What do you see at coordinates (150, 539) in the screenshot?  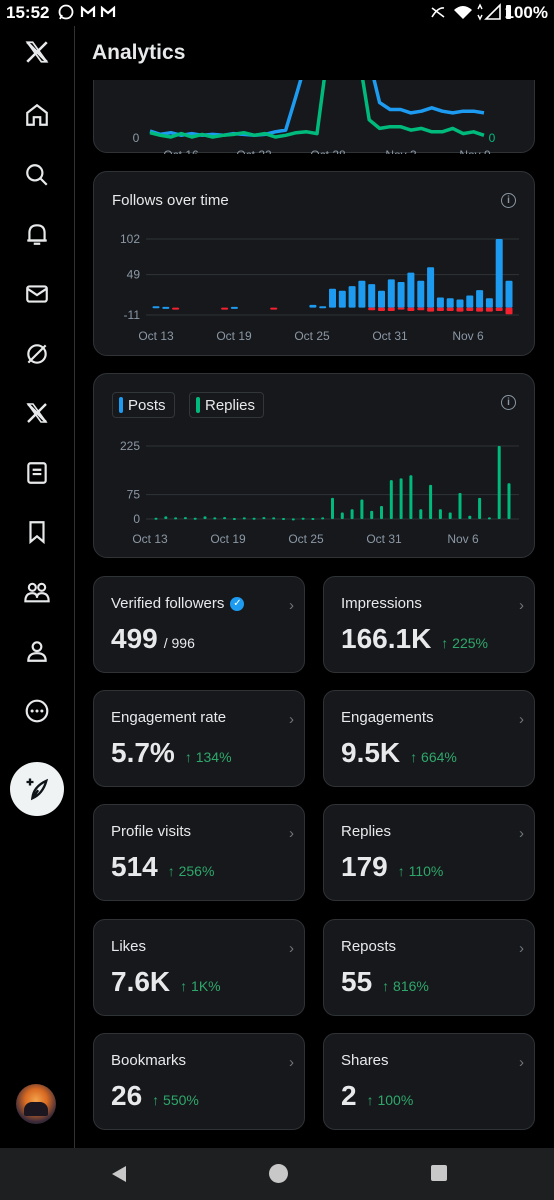 I see `x-tick-label: Oct 13` at bounding box center [150, 539].